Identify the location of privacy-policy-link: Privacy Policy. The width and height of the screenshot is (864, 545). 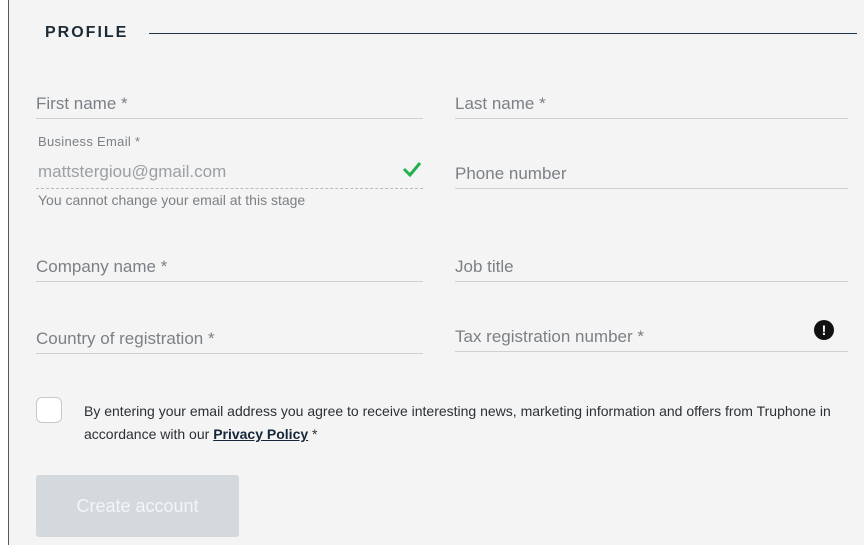
(260, 434).